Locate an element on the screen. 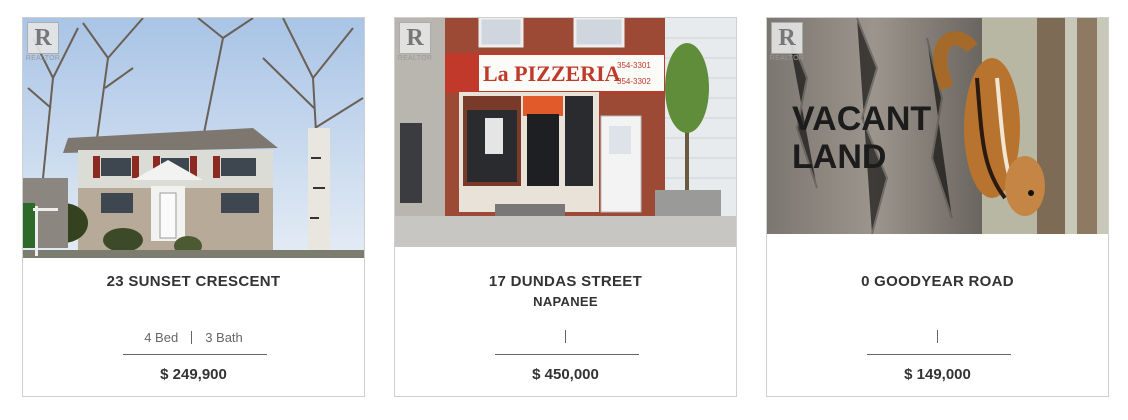 This screenshot has width=1128, height=420. photo-text-line-2: LAND is located at coordinates (839, 157).